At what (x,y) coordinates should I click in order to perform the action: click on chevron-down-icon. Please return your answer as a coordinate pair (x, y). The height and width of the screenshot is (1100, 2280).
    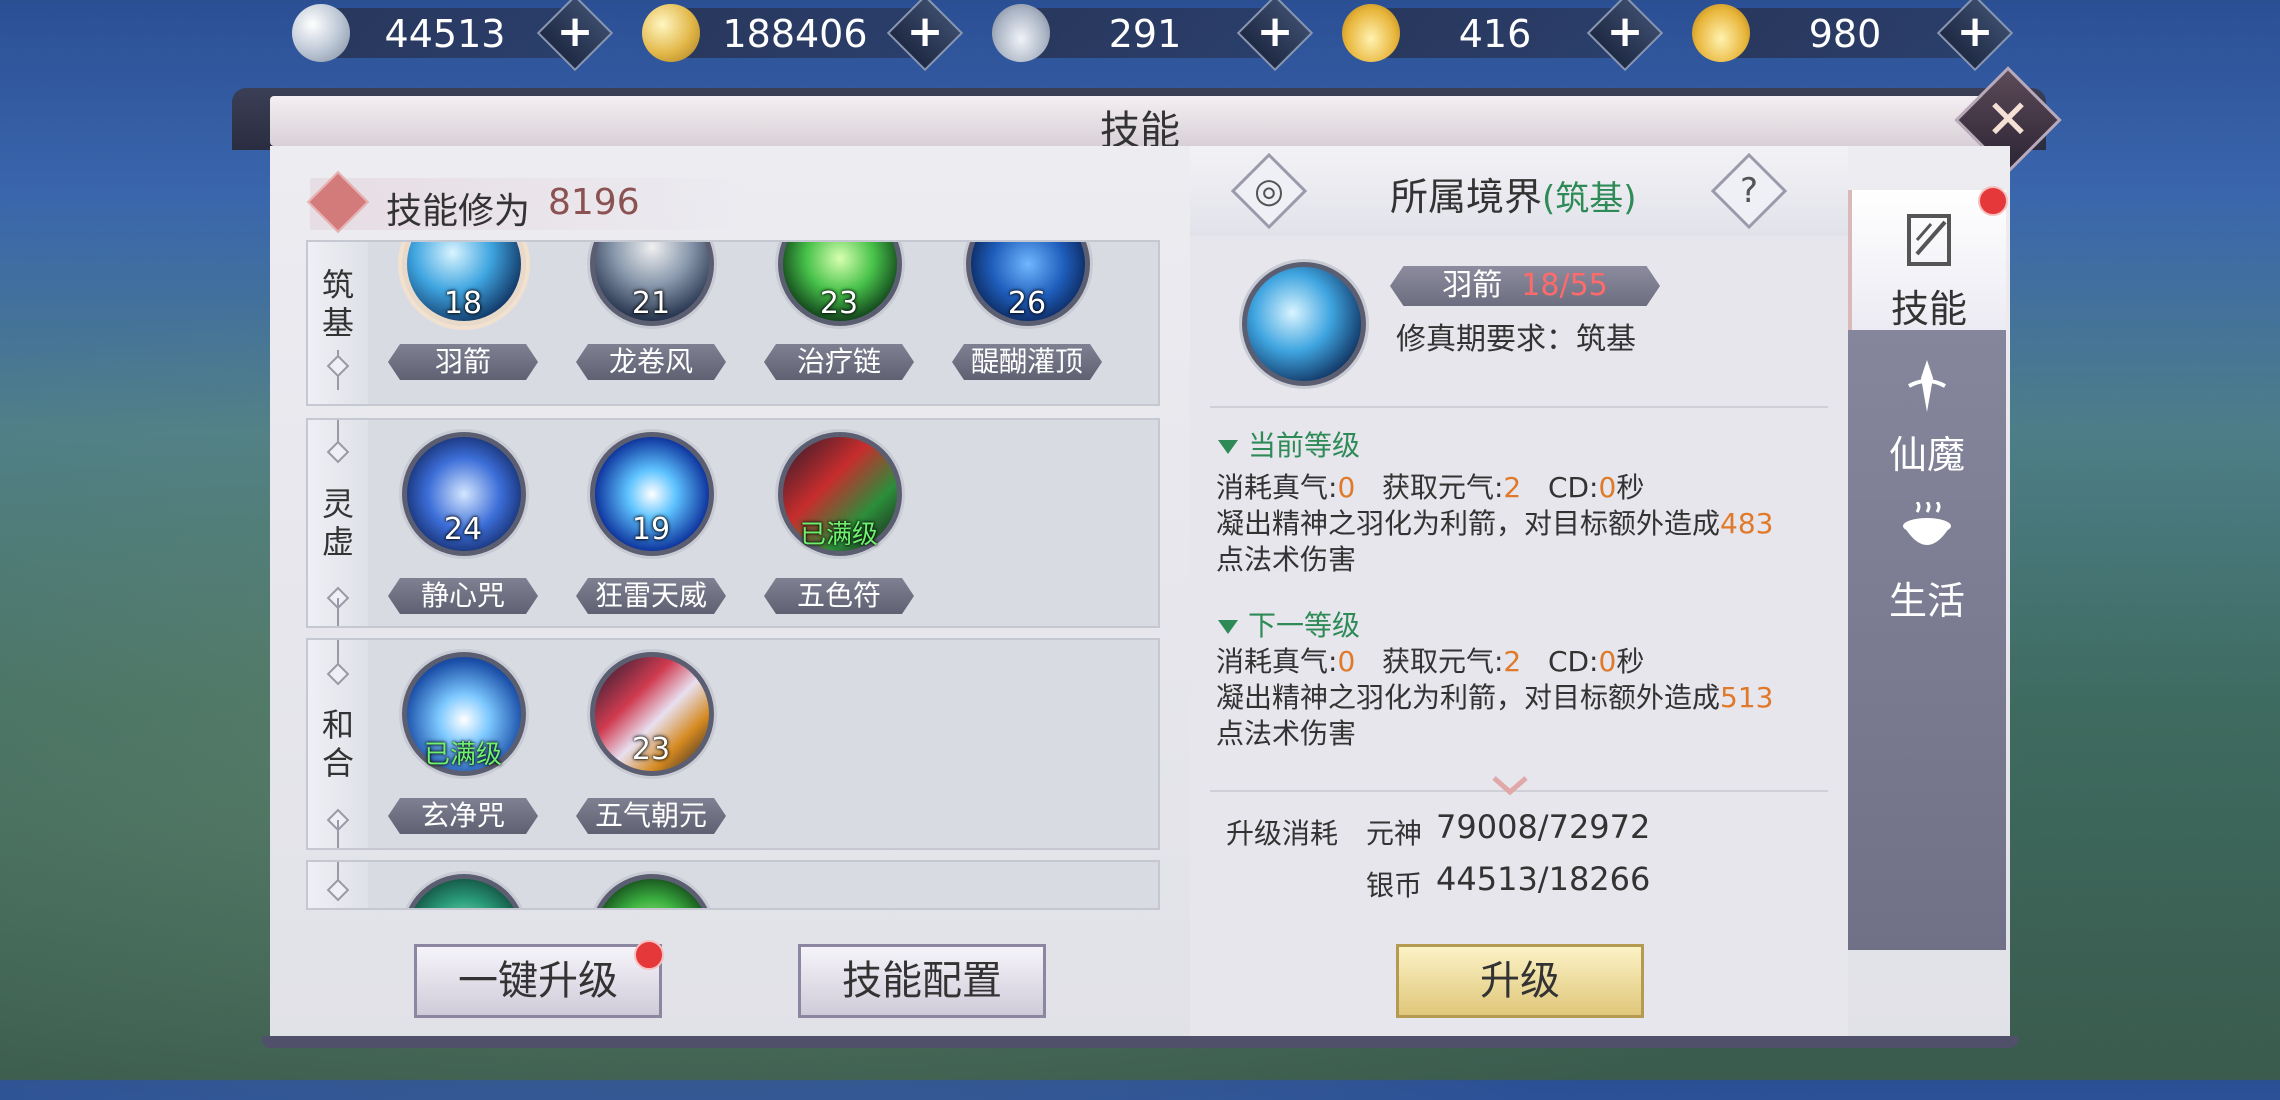
    Looking at the image, I should click on (1510, 786).